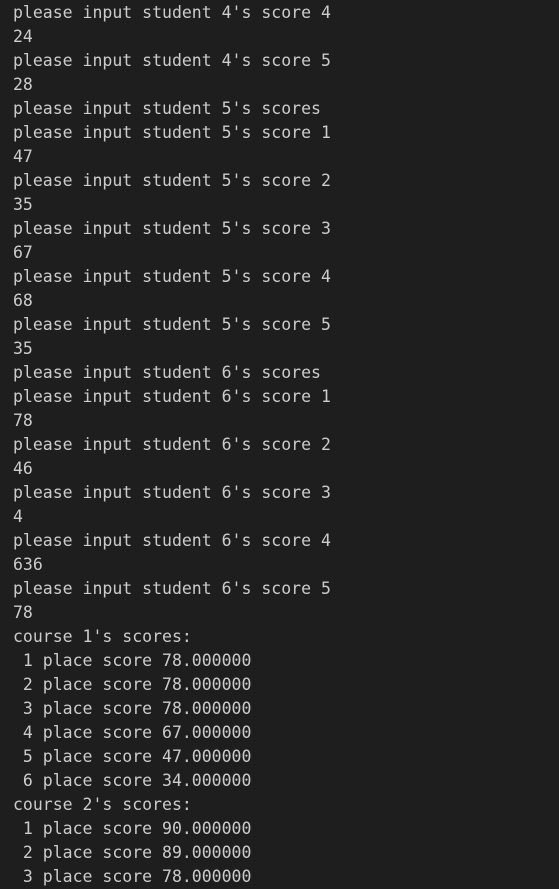 The height and width of the screenshot is (889, 559). What do you see at coordinates (132, 684) in the screenshot?
I see `terminal-line: 2 place score 78.000000` at bounding box center [132, 684].